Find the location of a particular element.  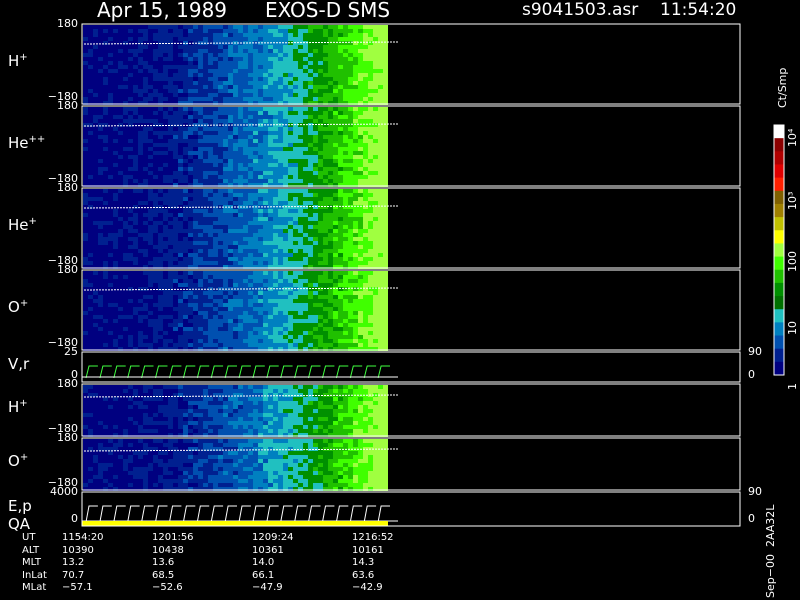

orbit-value: 10161 is located at coordinates (368, 550).